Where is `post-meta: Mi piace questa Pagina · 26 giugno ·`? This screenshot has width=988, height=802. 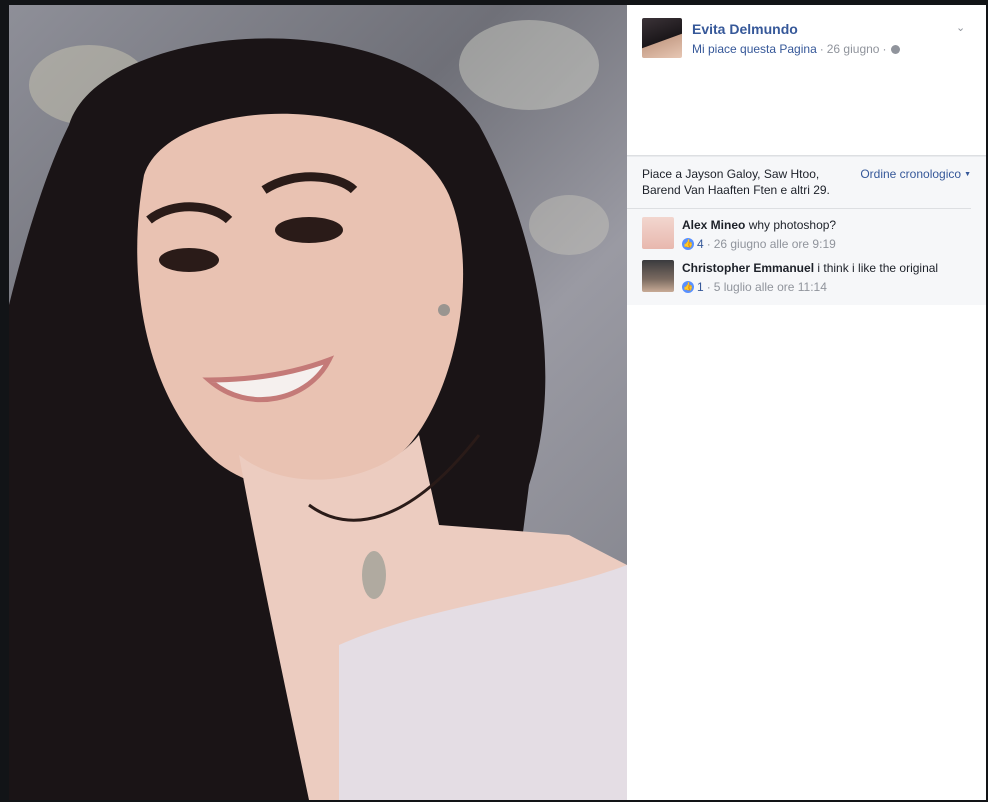 post-meta: Mi piace questa Pagina · 26 giugno · is located at coordinates (796, 49).